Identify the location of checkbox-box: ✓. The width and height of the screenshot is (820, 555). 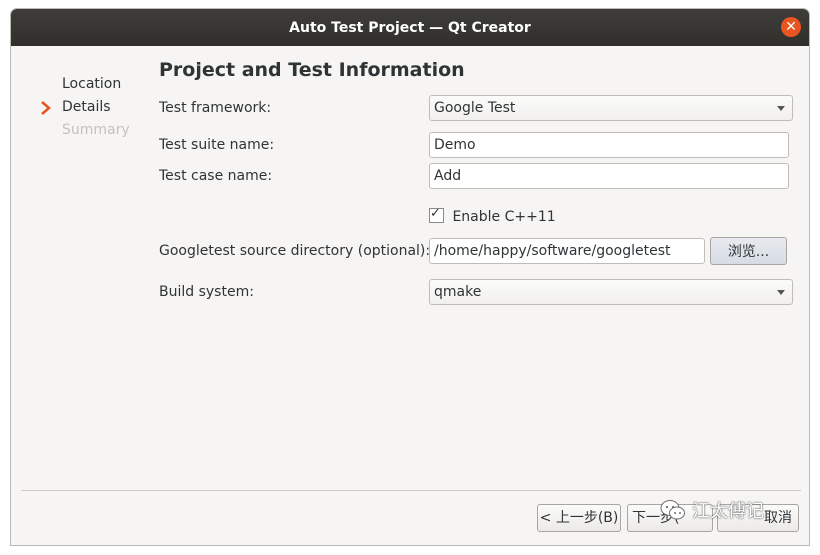
(436, 214).